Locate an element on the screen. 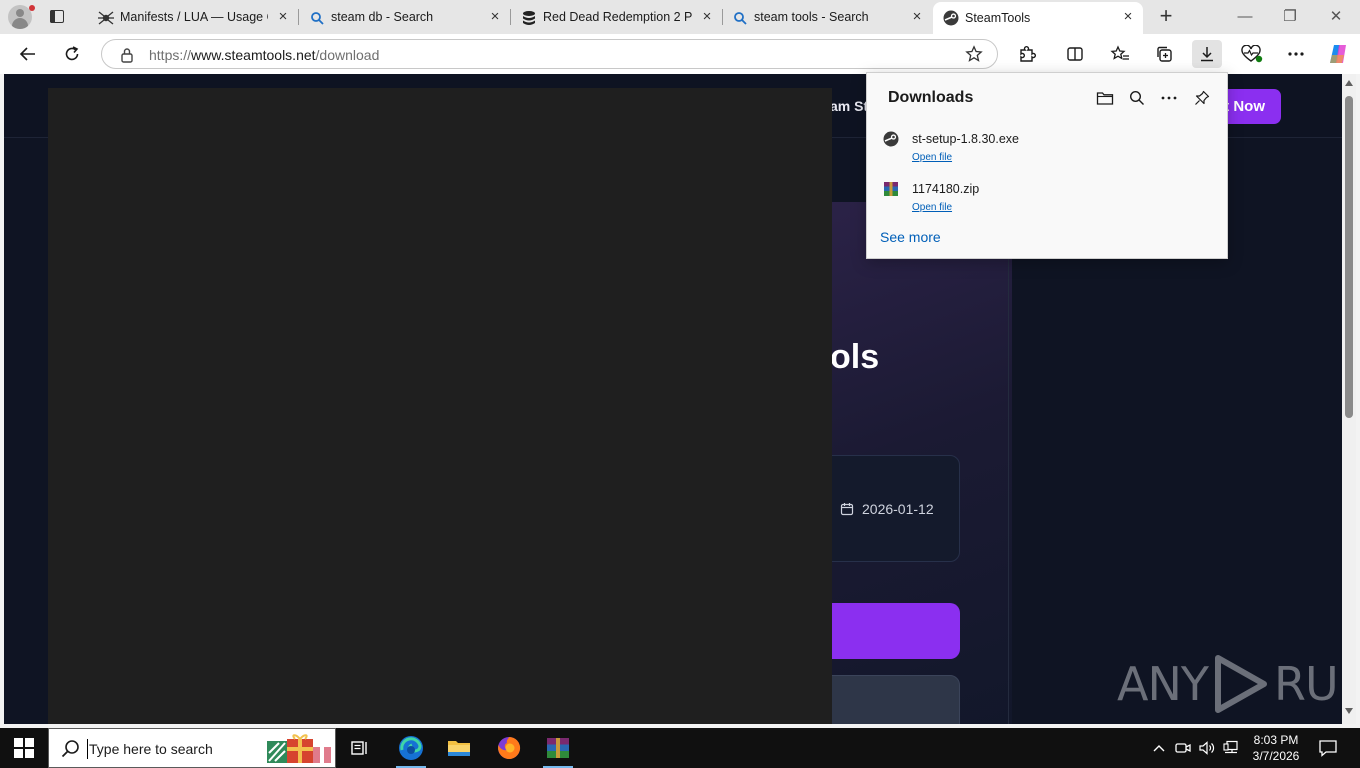 The height and width of the screenshot is (768, 1360). release-date-text: 2026-01-12 is located at coordinates (898, 509).